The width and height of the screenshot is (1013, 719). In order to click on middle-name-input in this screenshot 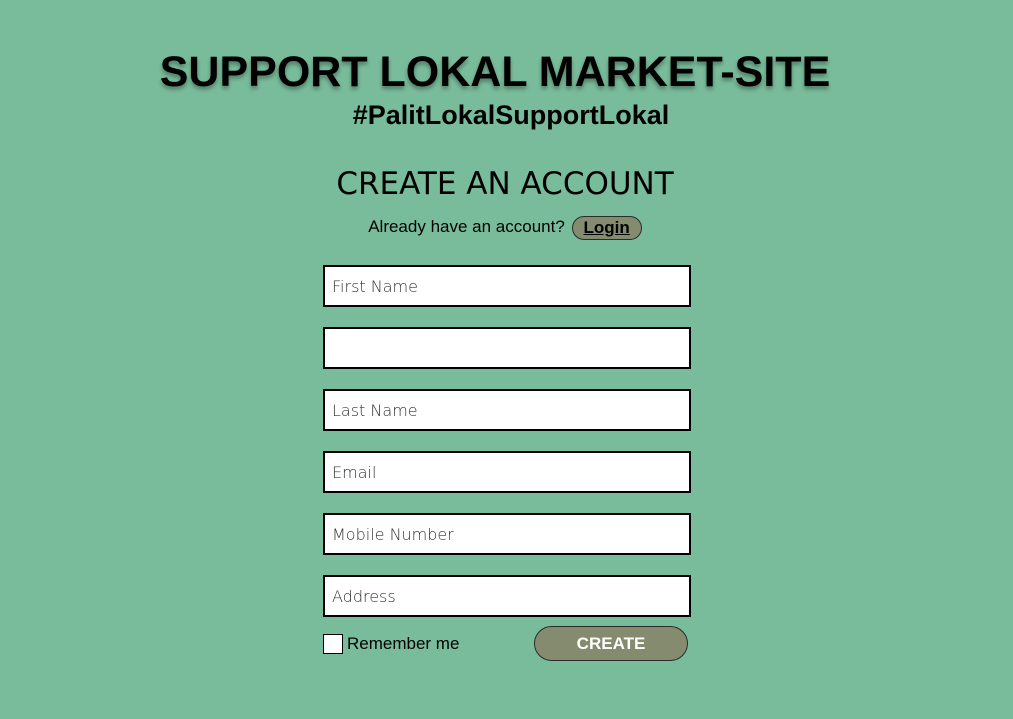, I will do `click(507, 348)`.